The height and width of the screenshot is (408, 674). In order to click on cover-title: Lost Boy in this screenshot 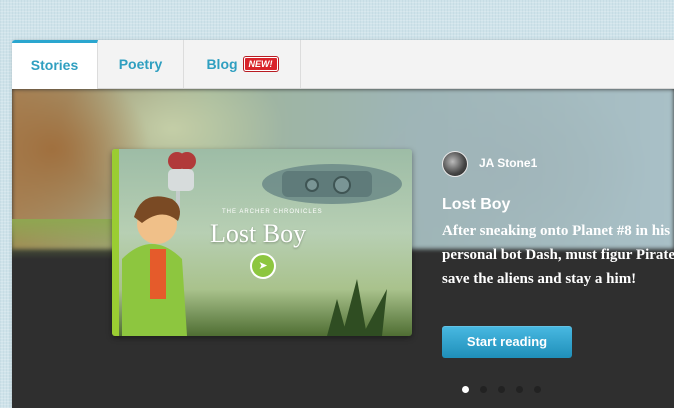, I will do `click(258, 233)`.